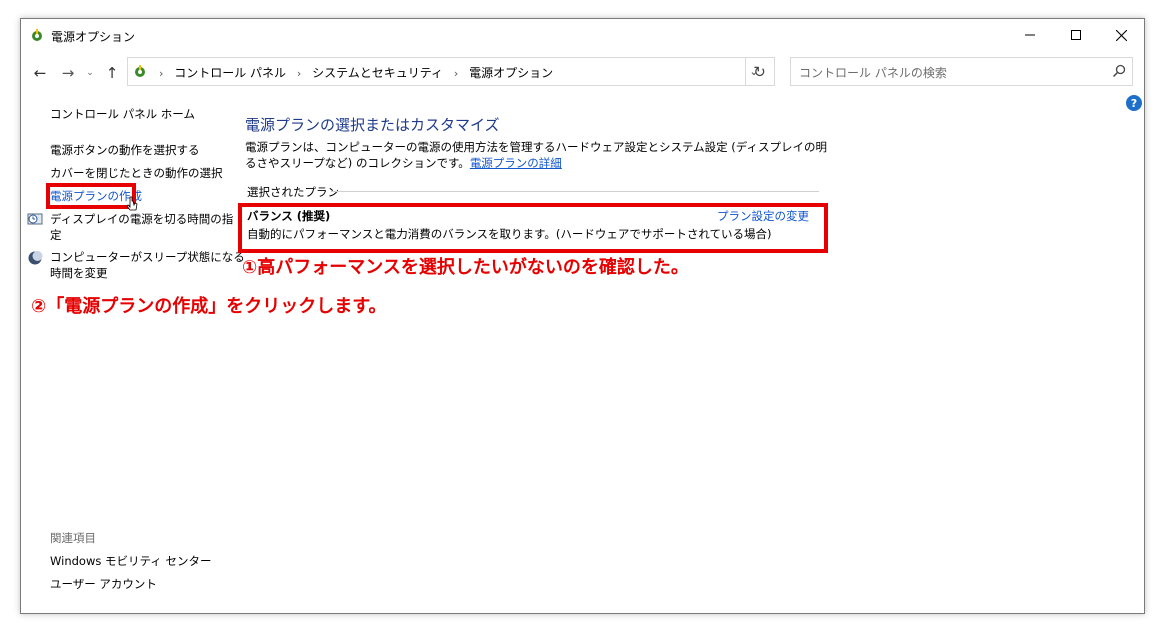 The width and height of the screenshot is (1165, 633). Describe the element at coordinates (130, 561) in the screenshot. I see `related-mobility-center-link: Windows モビリティ センター` at that location.